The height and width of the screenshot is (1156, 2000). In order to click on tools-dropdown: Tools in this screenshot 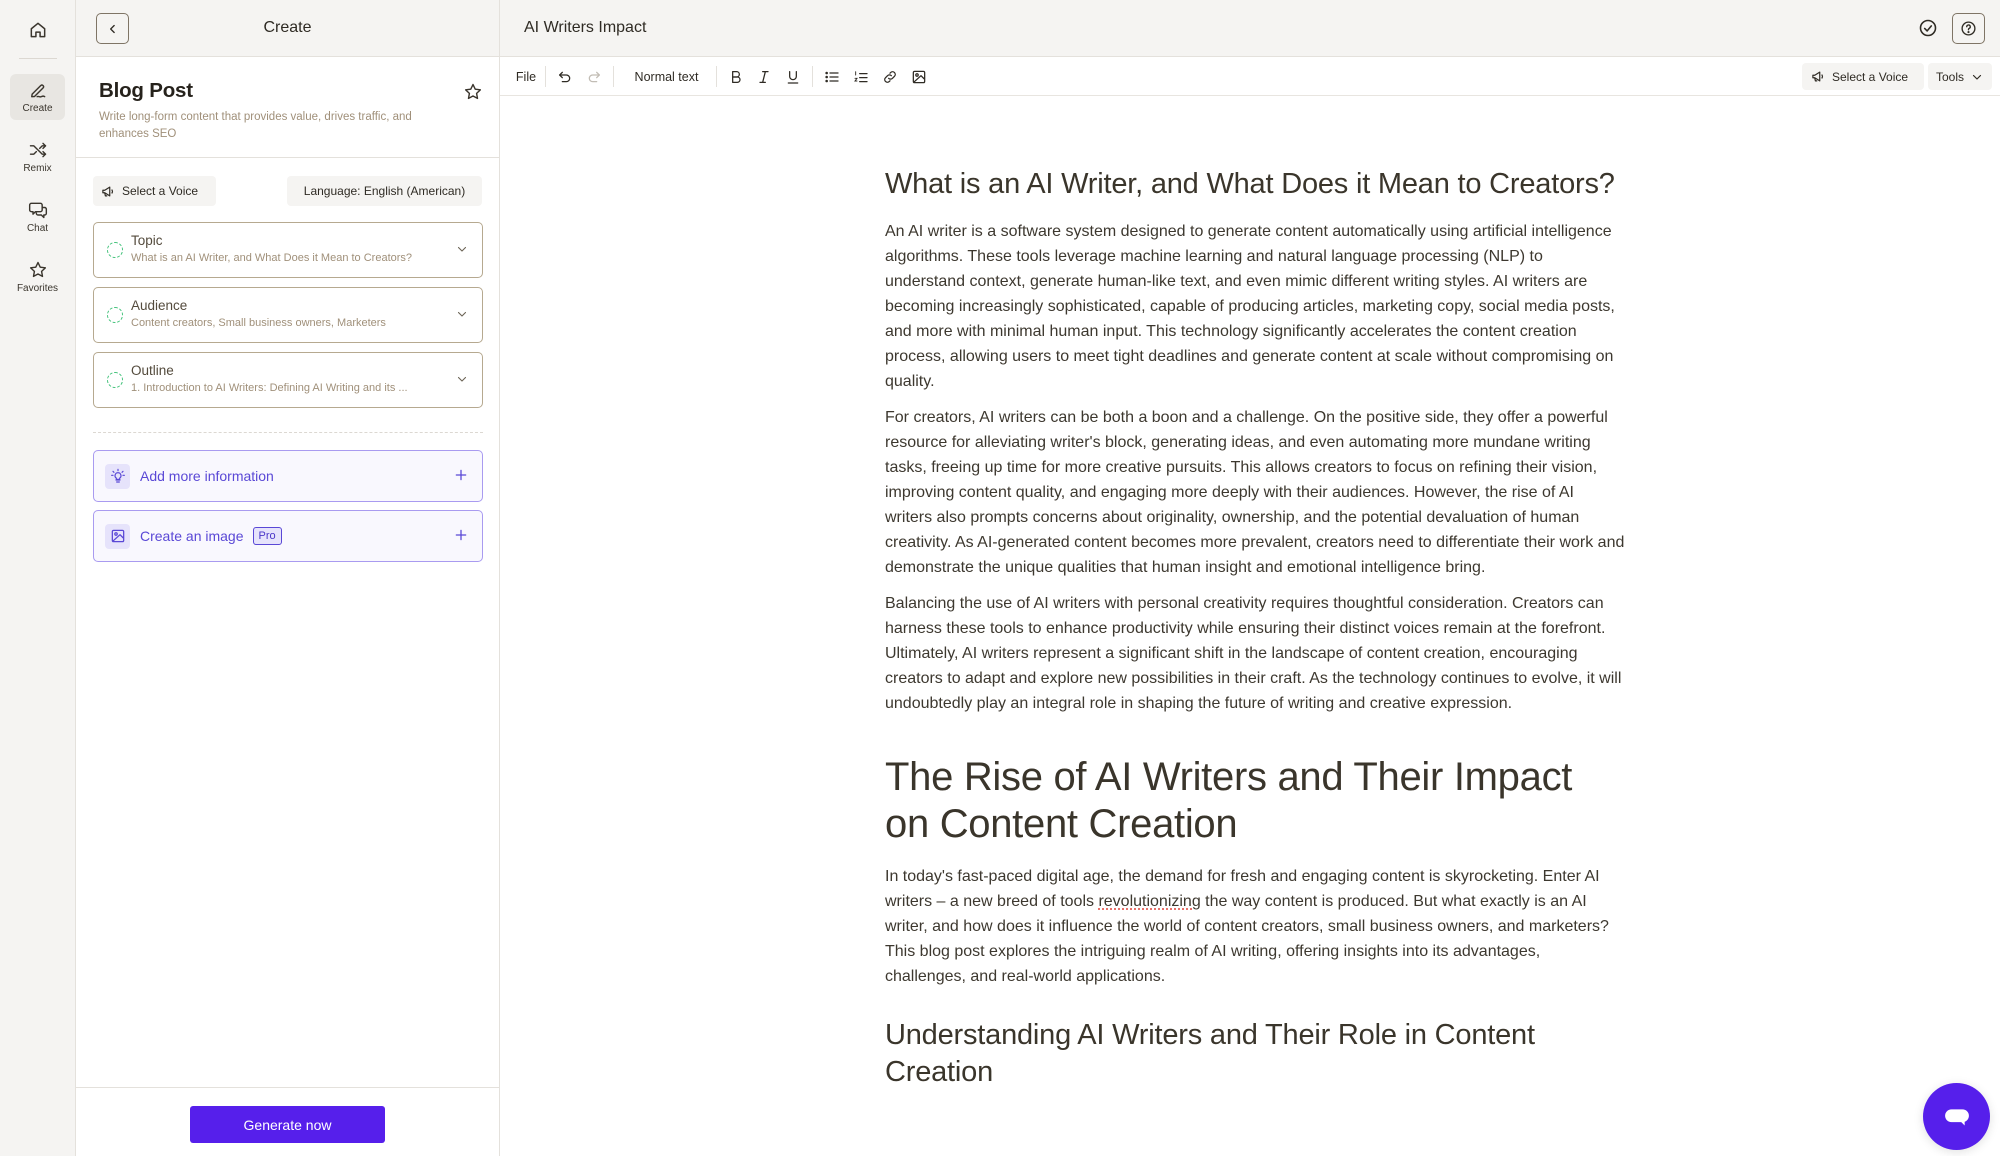, I will do `click(1960, 76)`.